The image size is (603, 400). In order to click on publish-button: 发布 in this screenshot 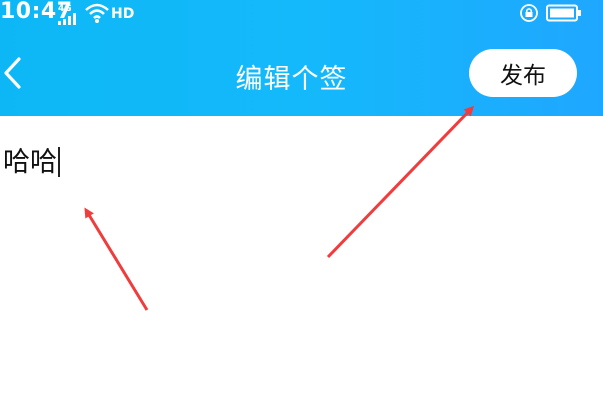, I will do `click(523, 73)`.